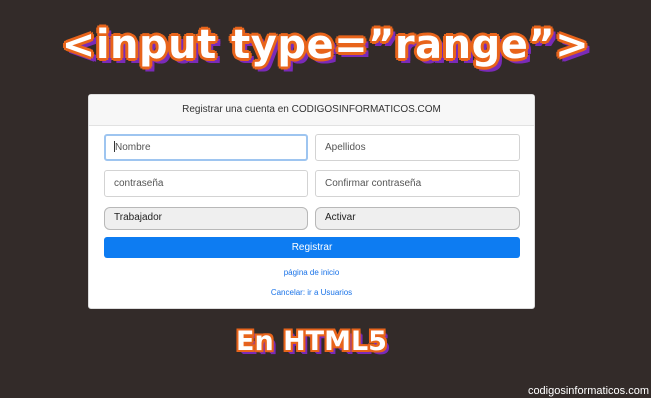  Describe the element at coordinates (133, 147) in the screenshot. I see `nombre-placeholder: Nombre` at that location.